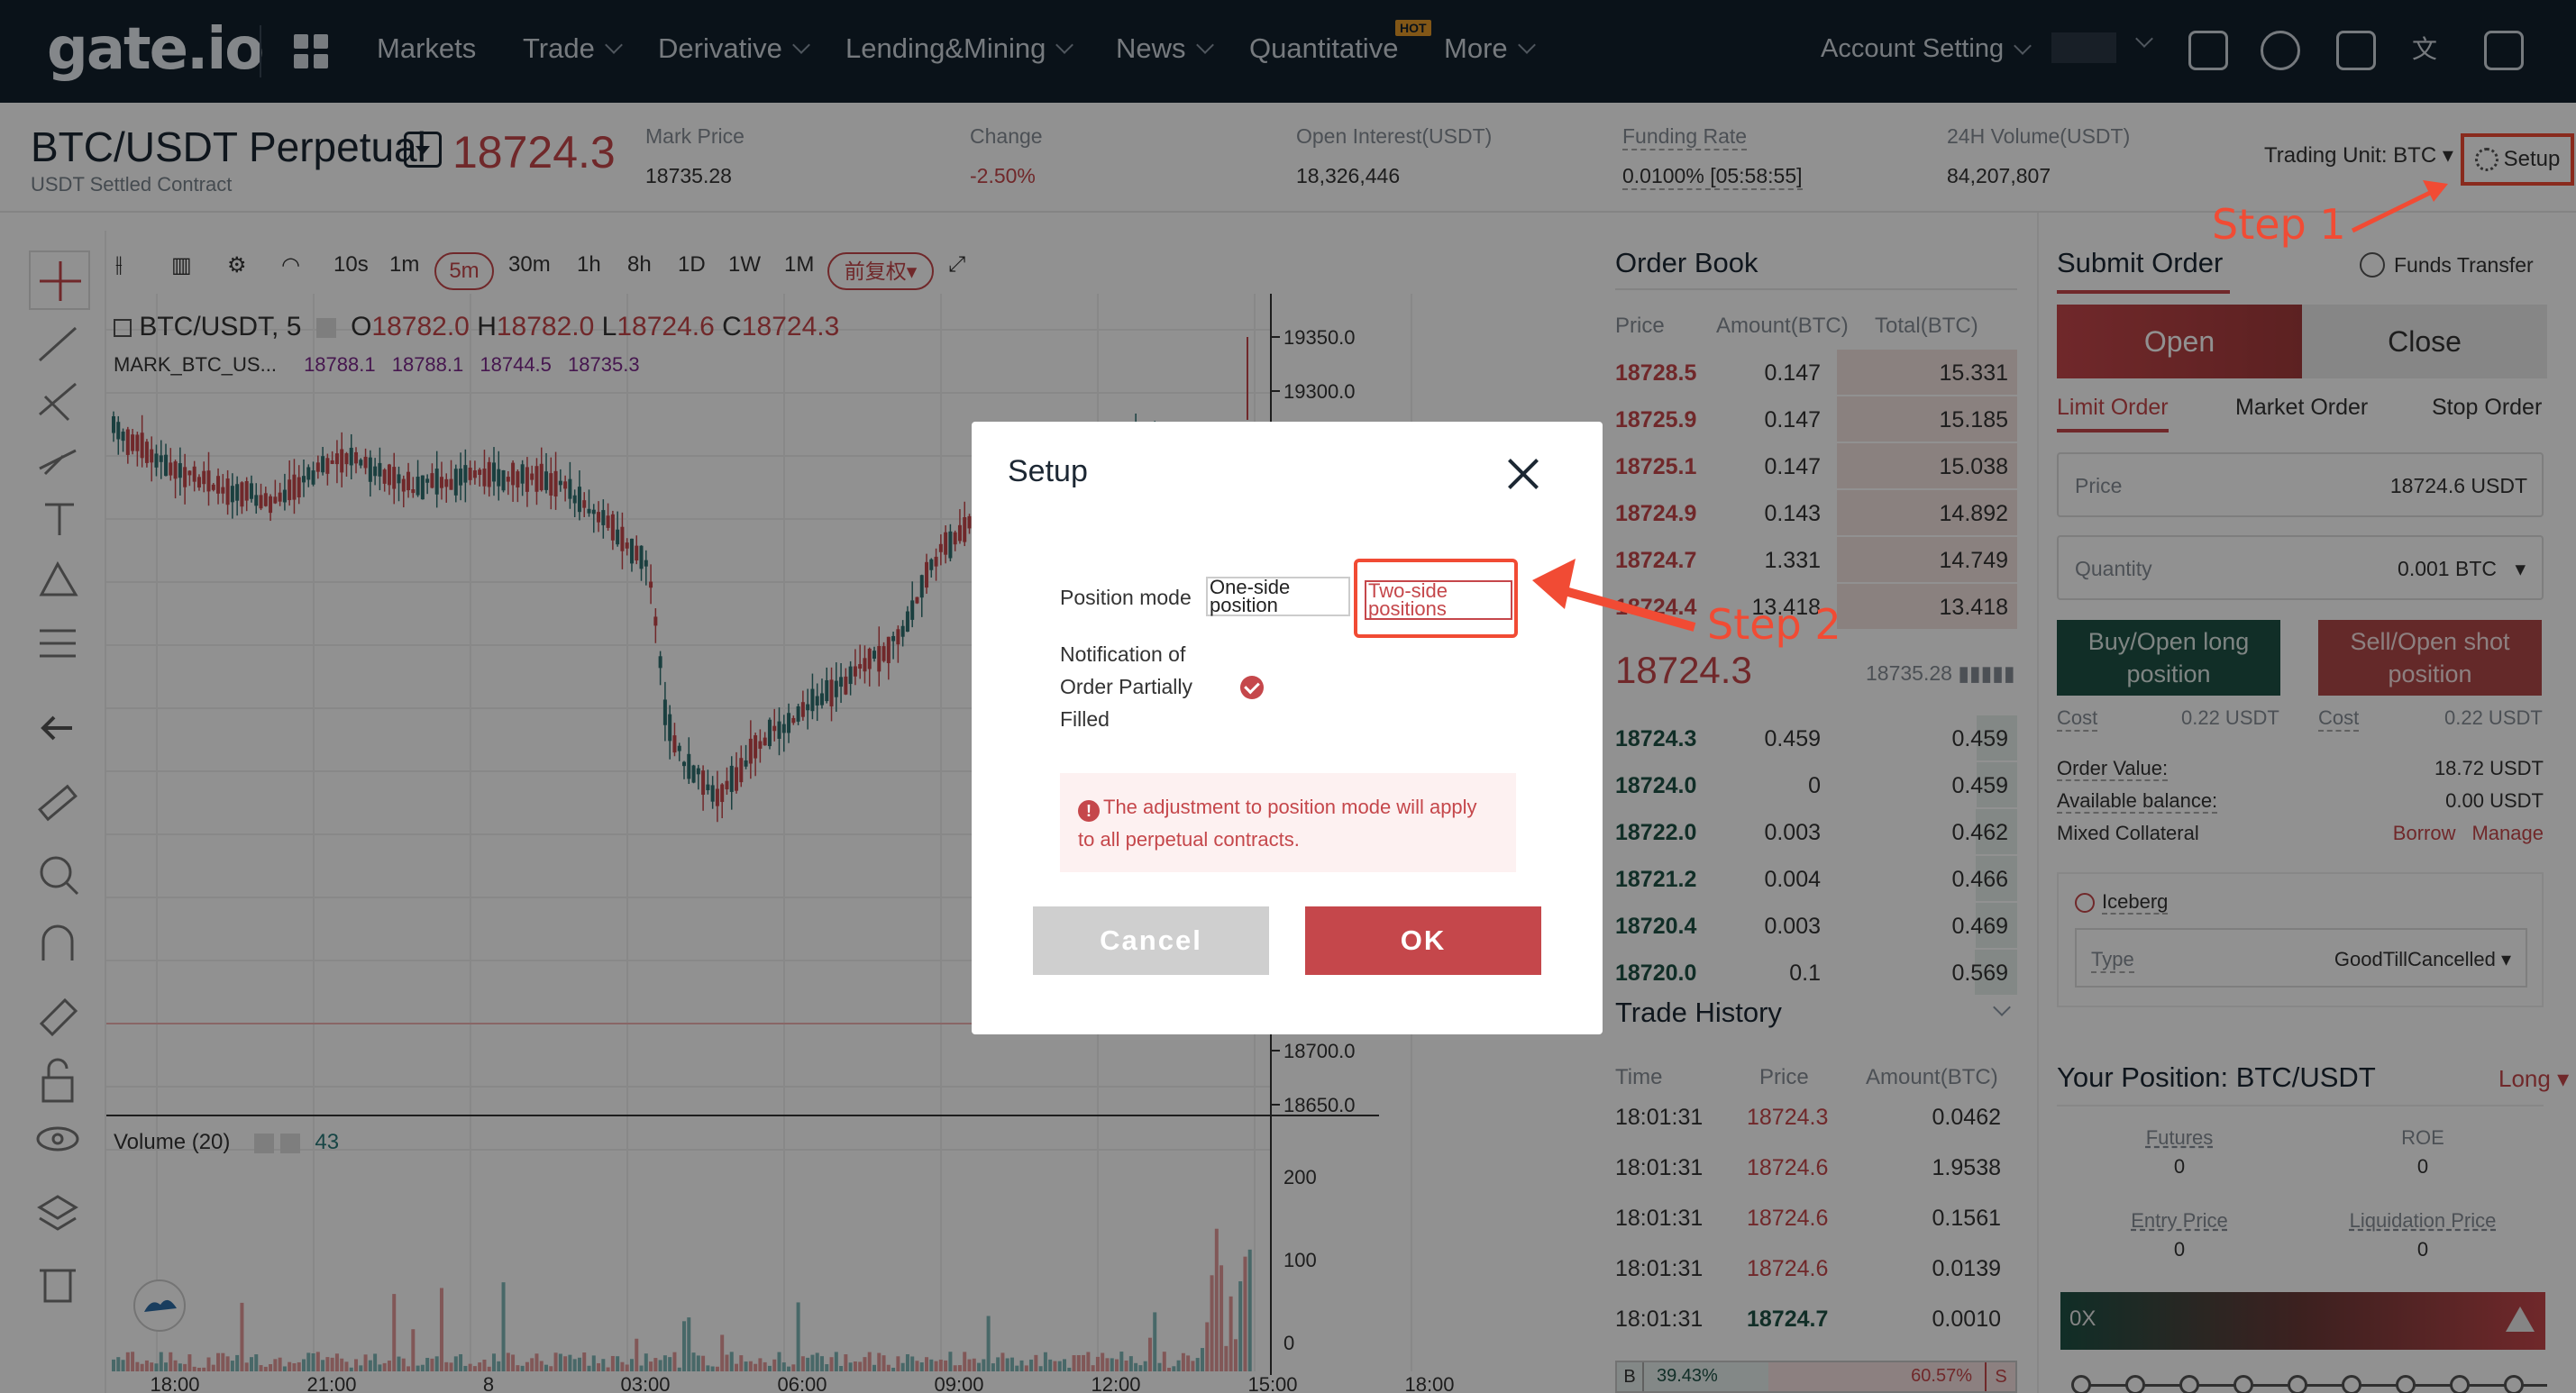  Describe the element at coordinates (2279, 225) in the screenshot. I see `step1-annotation: Step 1` at that location.